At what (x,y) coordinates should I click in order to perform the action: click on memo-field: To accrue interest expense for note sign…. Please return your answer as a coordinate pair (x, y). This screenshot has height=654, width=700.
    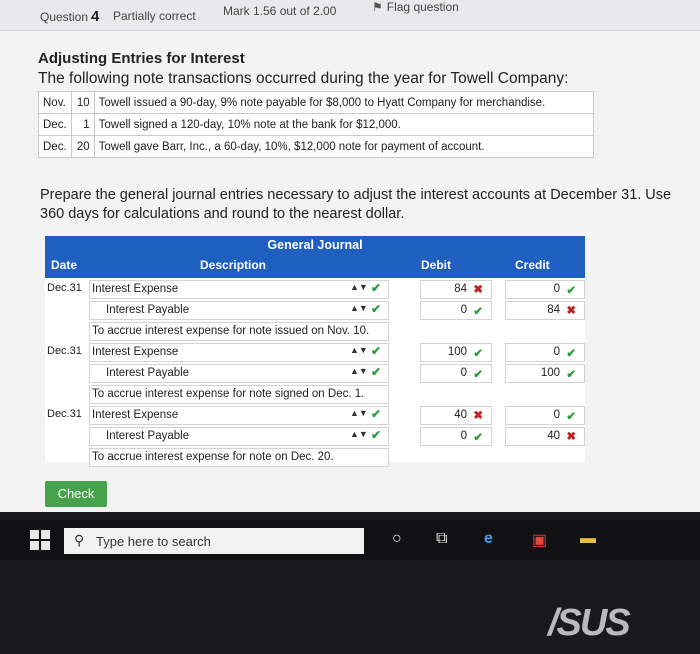
    Looking at the image, I should click on (239, 394).